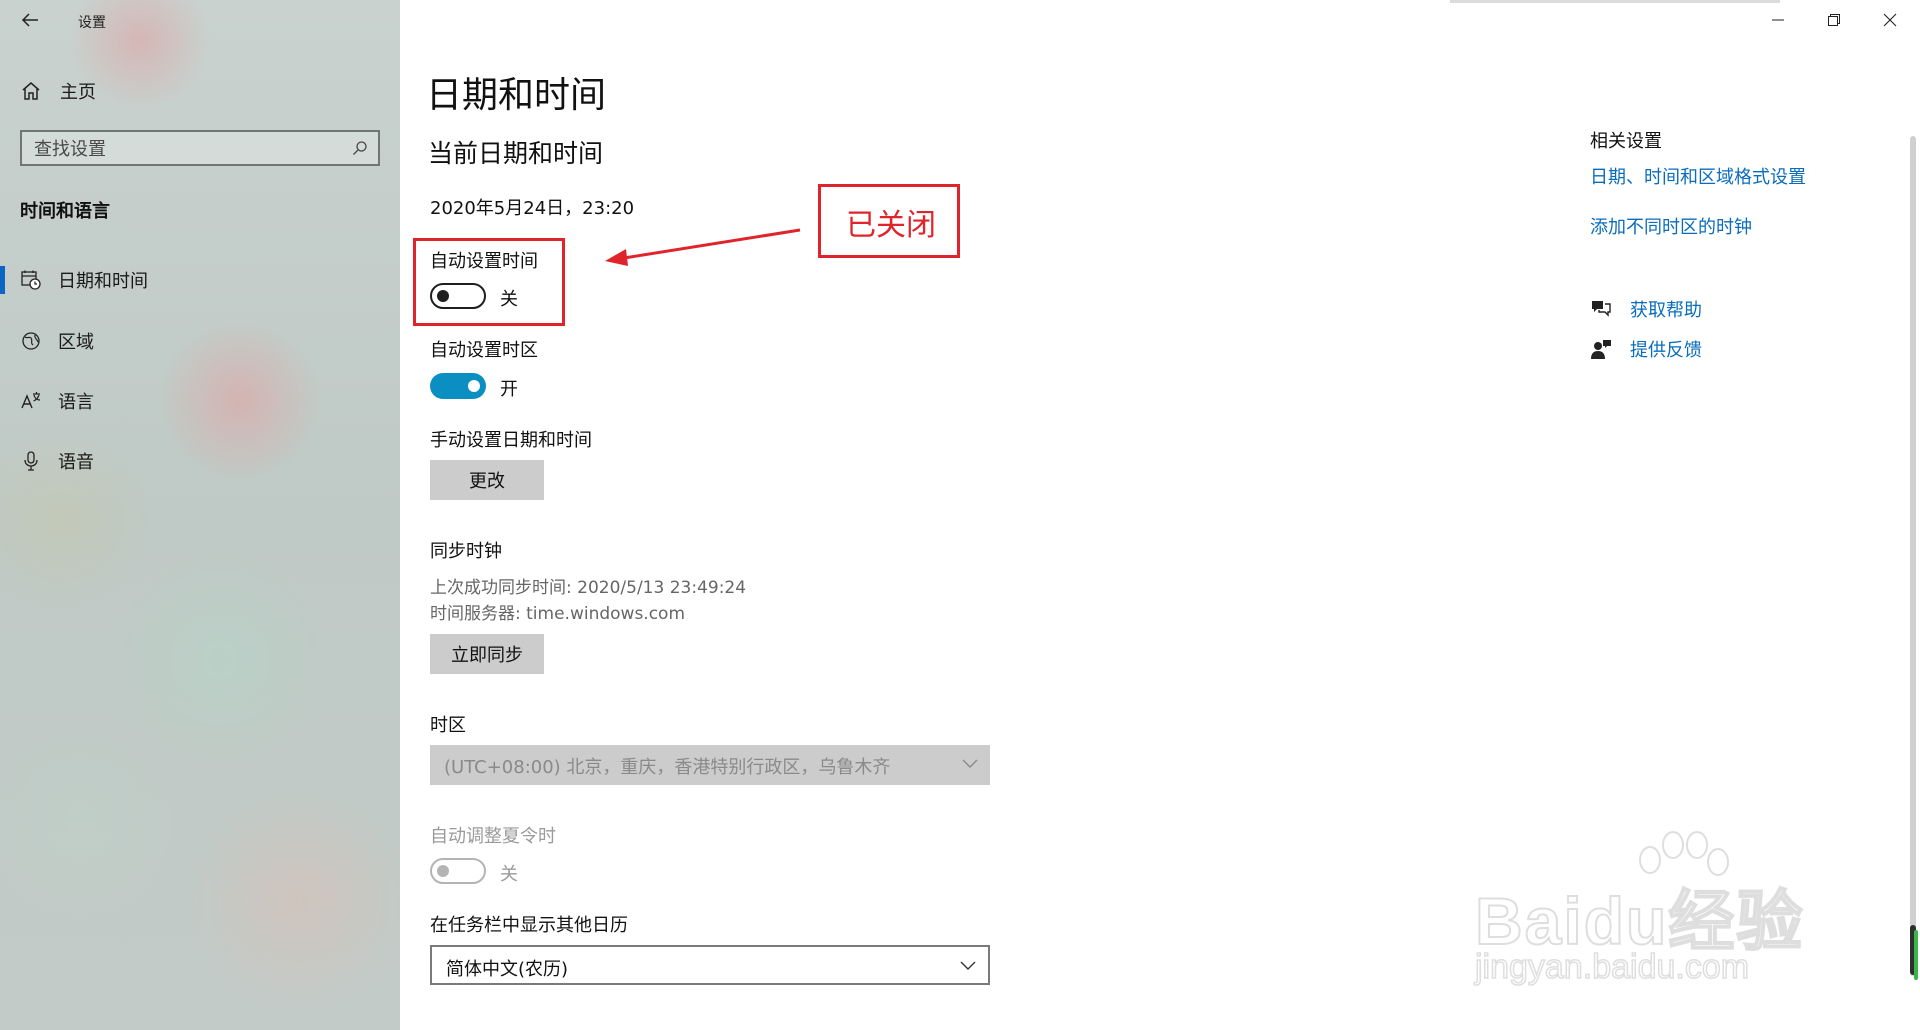  Describe the element at coordinates (1601, 349) in the screenshot. I see `feedback-icon` at that location.